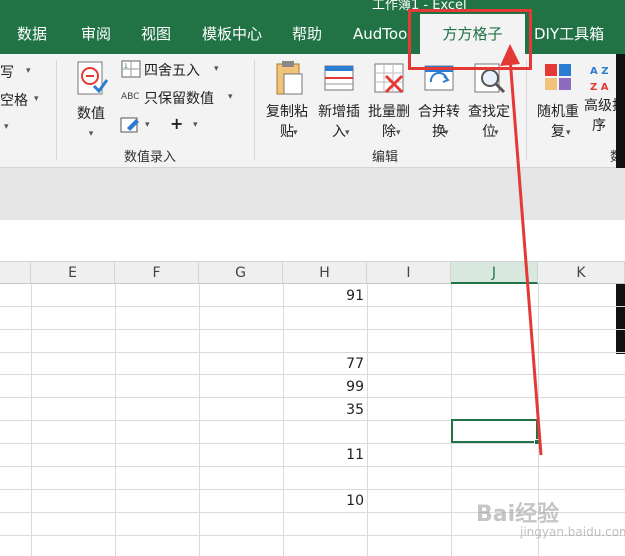  I want to click on watermark-url: jingyan.baidu.com, so click(572, 532).